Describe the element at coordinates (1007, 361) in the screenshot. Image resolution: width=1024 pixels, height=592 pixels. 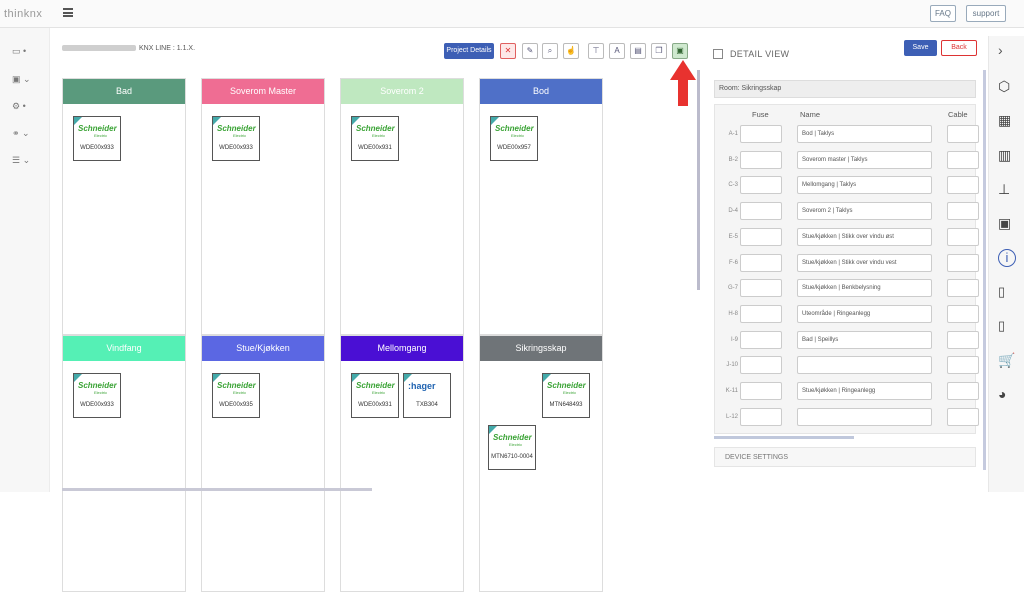
I see `cart-icon: 🛒` at that location.